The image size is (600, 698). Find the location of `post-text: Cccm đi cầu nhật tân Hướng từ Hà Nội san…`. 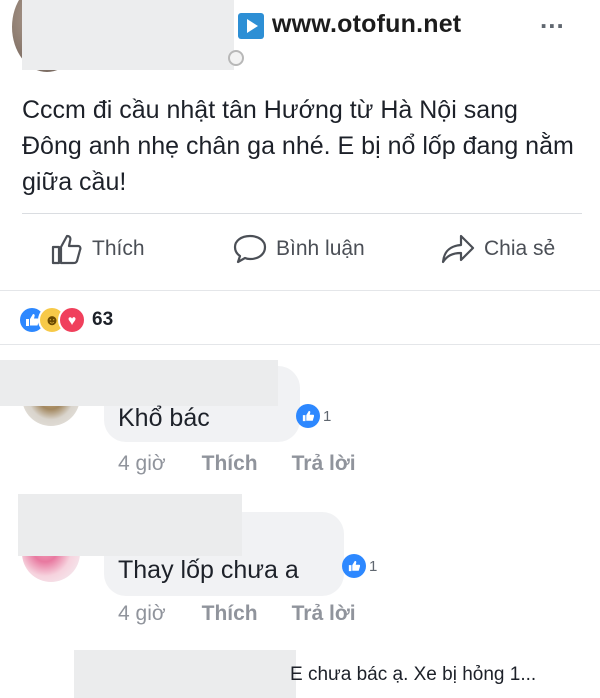

post-text: Cccm đi cầu nhật tân Hướng từ Hà Nội san… is located at coordinates (298, 146).